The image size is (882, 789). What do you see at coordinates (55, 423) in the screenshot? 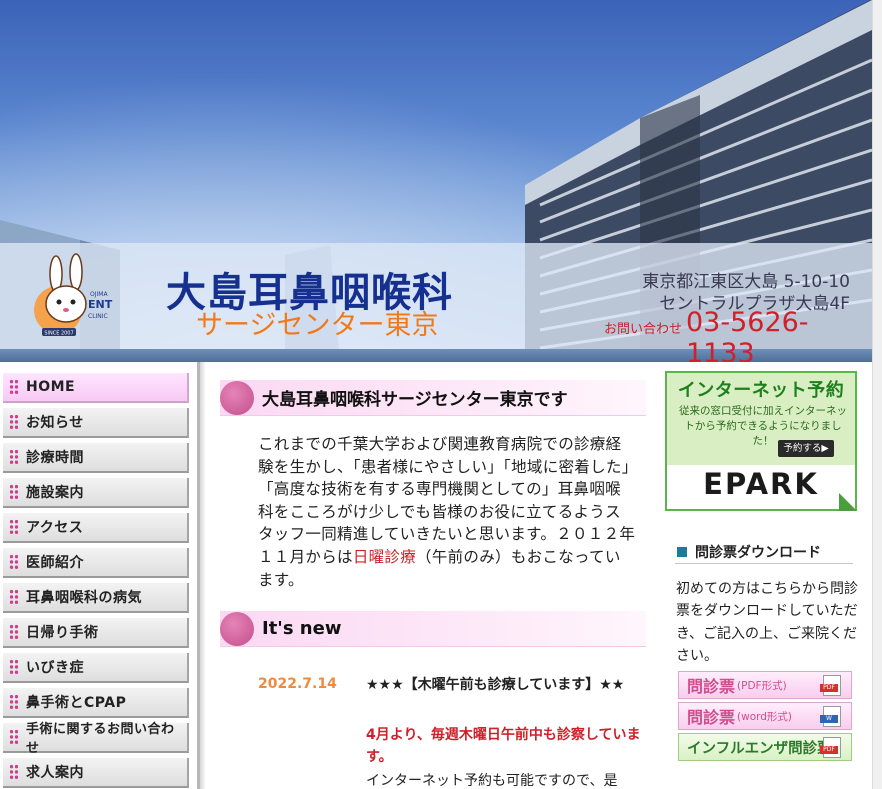
I see `nav-item-label: お知らせ` at bounding box center [55, 423].